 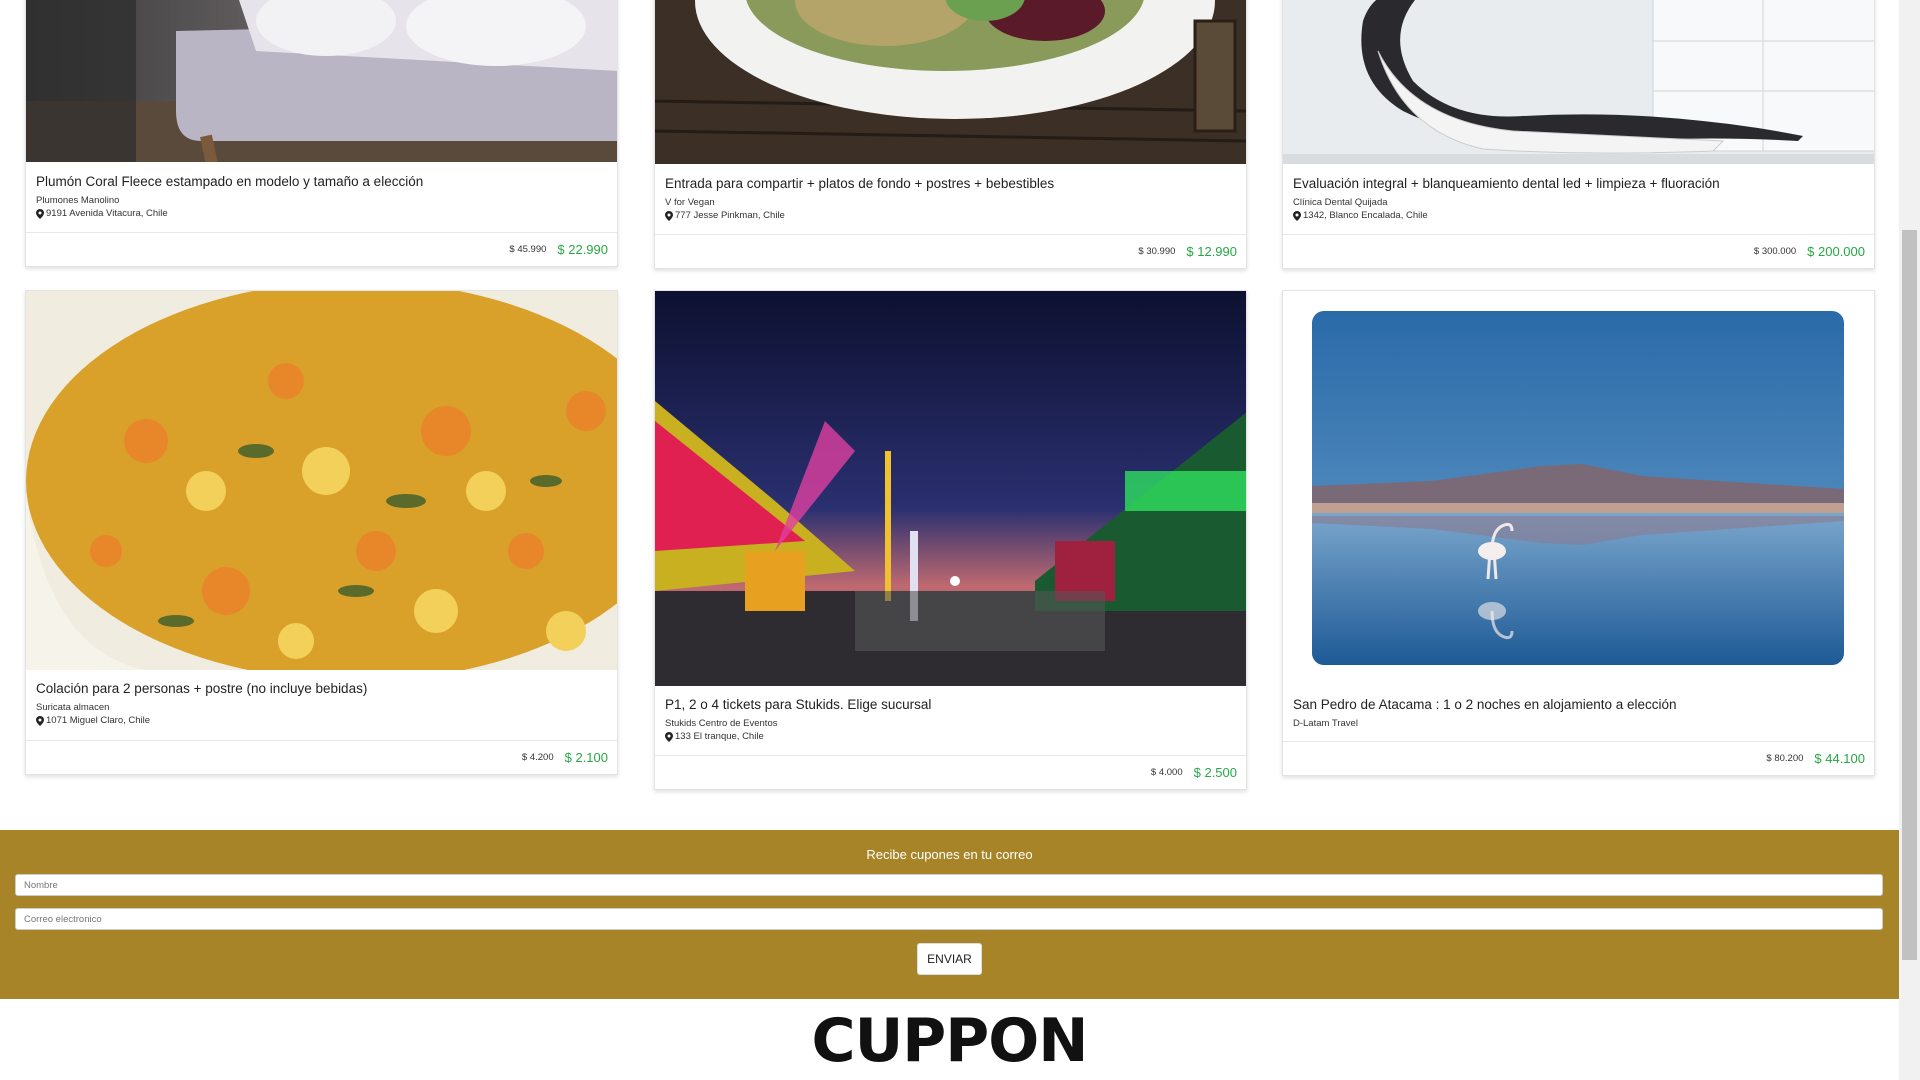 What do you see at coordinates (1578, 251) in the screenshot?
I see `deal-price-bar: $ 300.000 $ 200.000` at bounding box center [1578, 251].